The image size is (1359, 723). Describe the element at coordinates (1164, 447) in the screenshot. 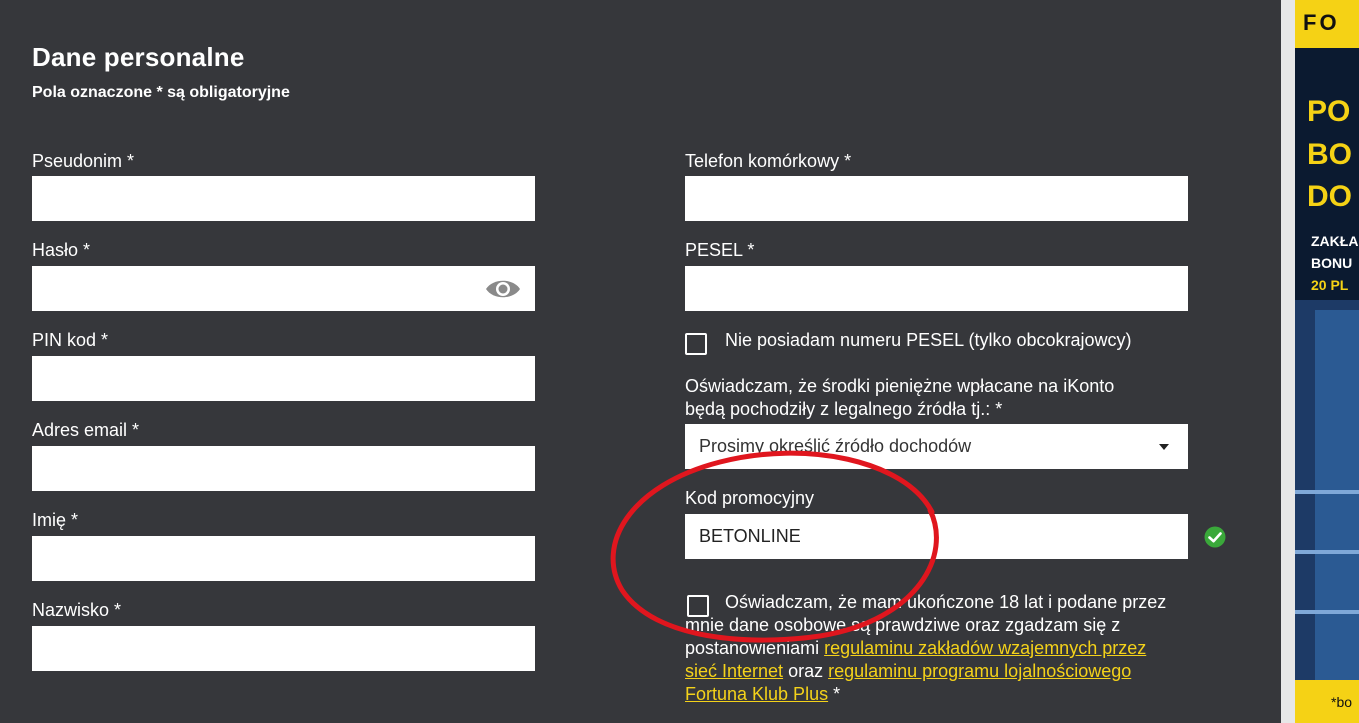

I see `caret-down-icon` at that location.